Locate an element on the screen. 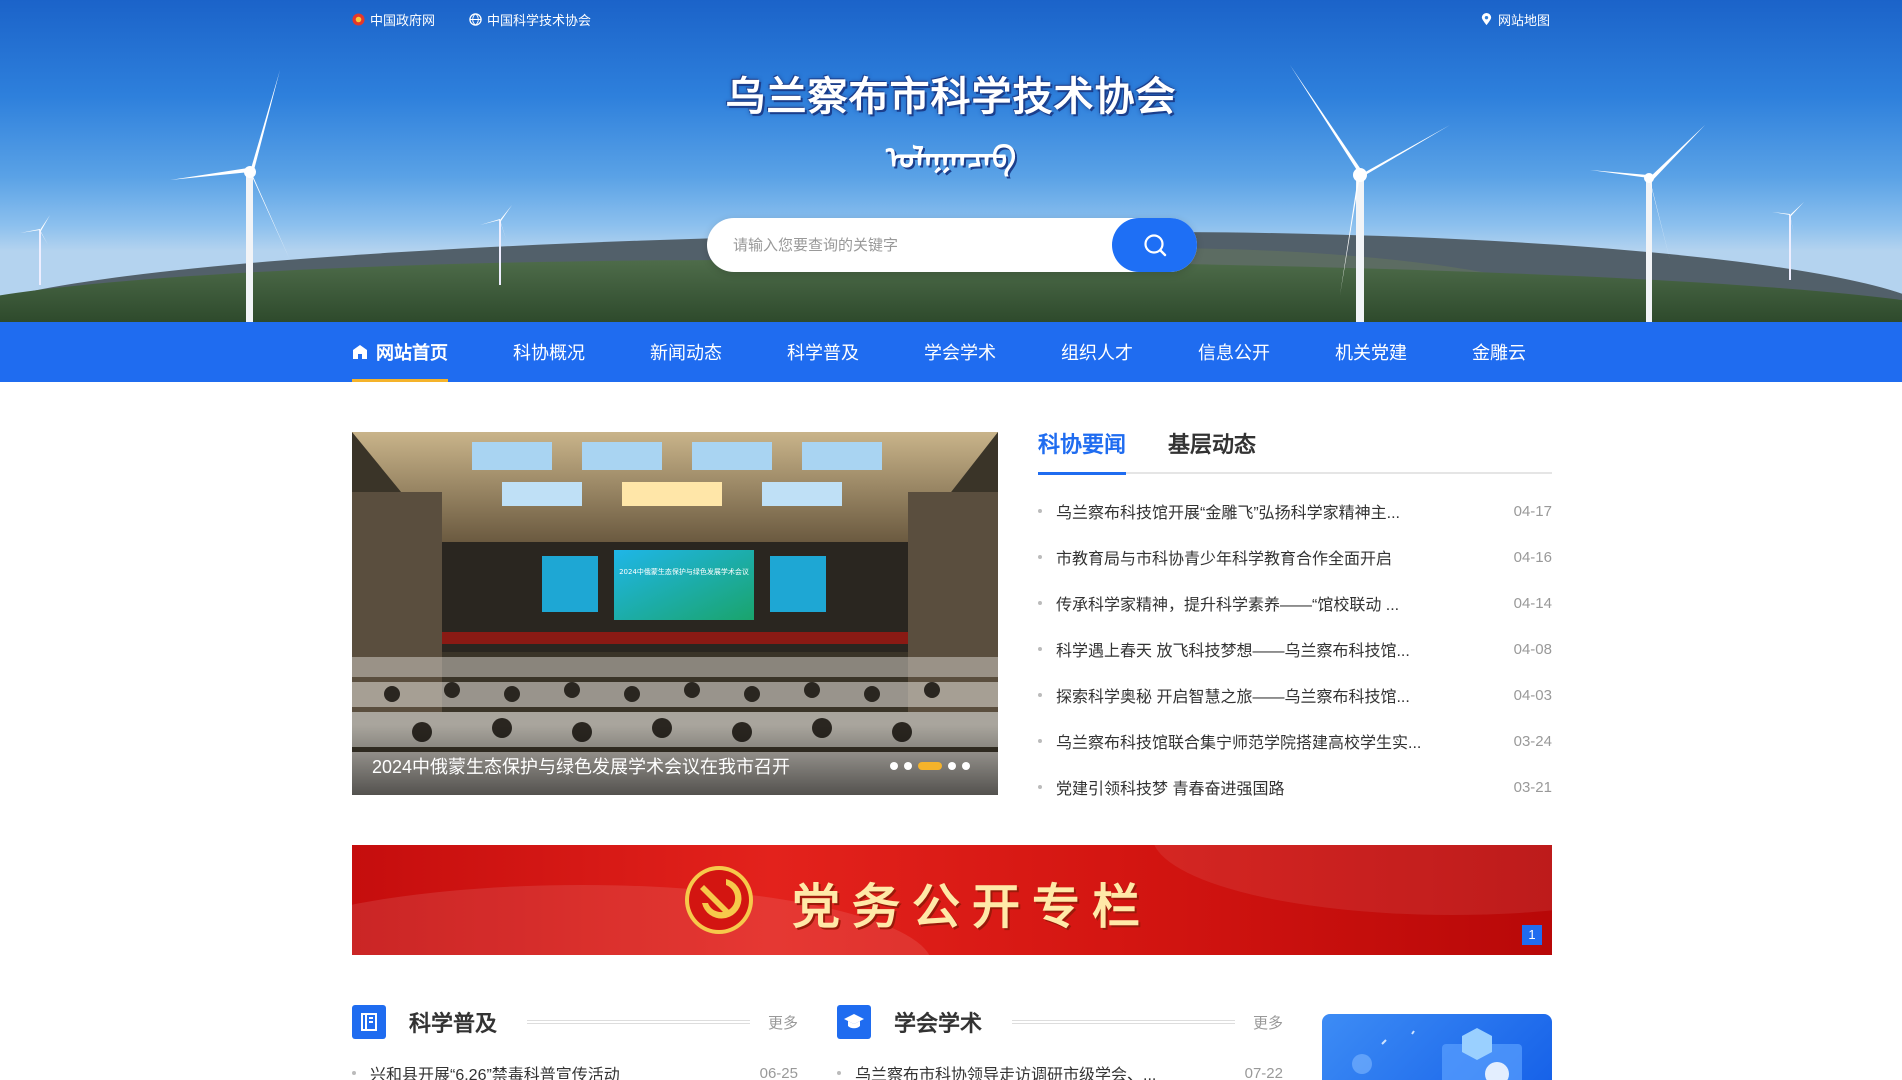 This screenshot has height=1080, width=1902. nav-item-science-popularization: 科学普及 is located at coordinates (823, 352).